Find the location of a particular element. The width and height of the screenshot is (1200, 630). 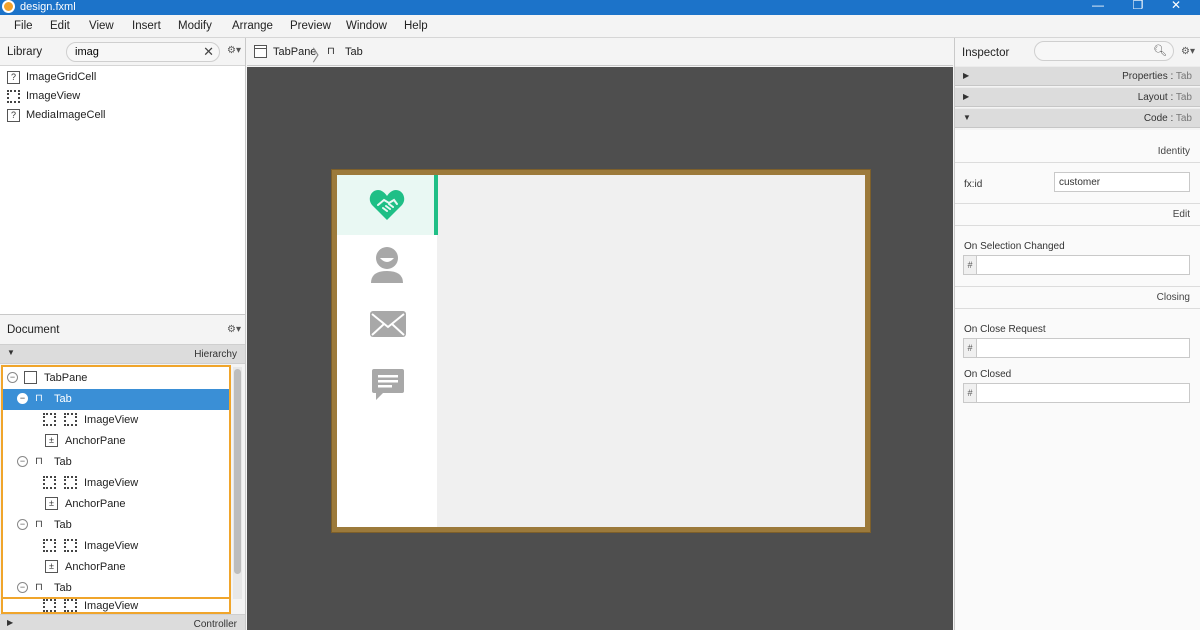

menu-insert: Insert is located at coordinates (146, 26).